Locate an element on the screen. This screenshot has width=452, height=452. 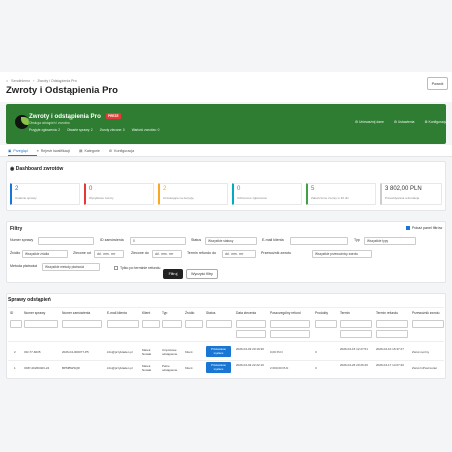
stat-card: 0 Odrzucone zgłoszenia is located at coordinates (267, 194).